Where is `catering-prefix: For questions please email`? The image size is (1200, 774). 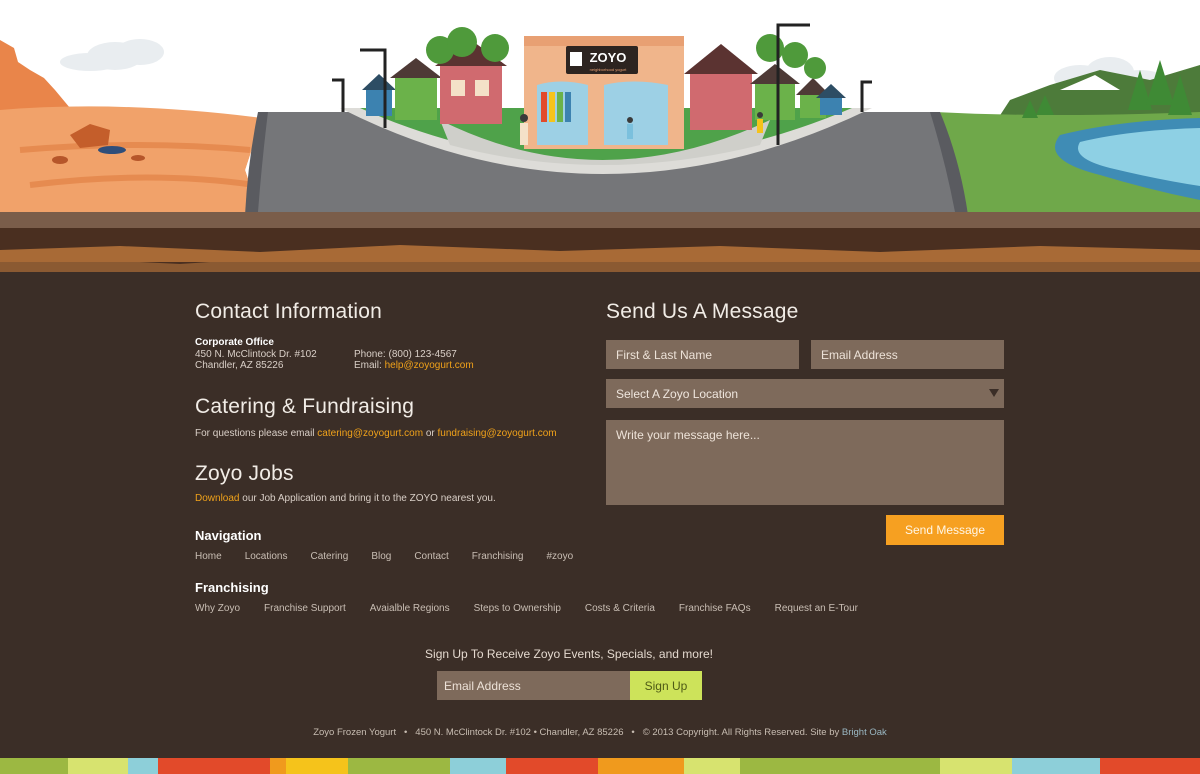 catering-prefix: For questions please email is located at coordinates (255, 433).